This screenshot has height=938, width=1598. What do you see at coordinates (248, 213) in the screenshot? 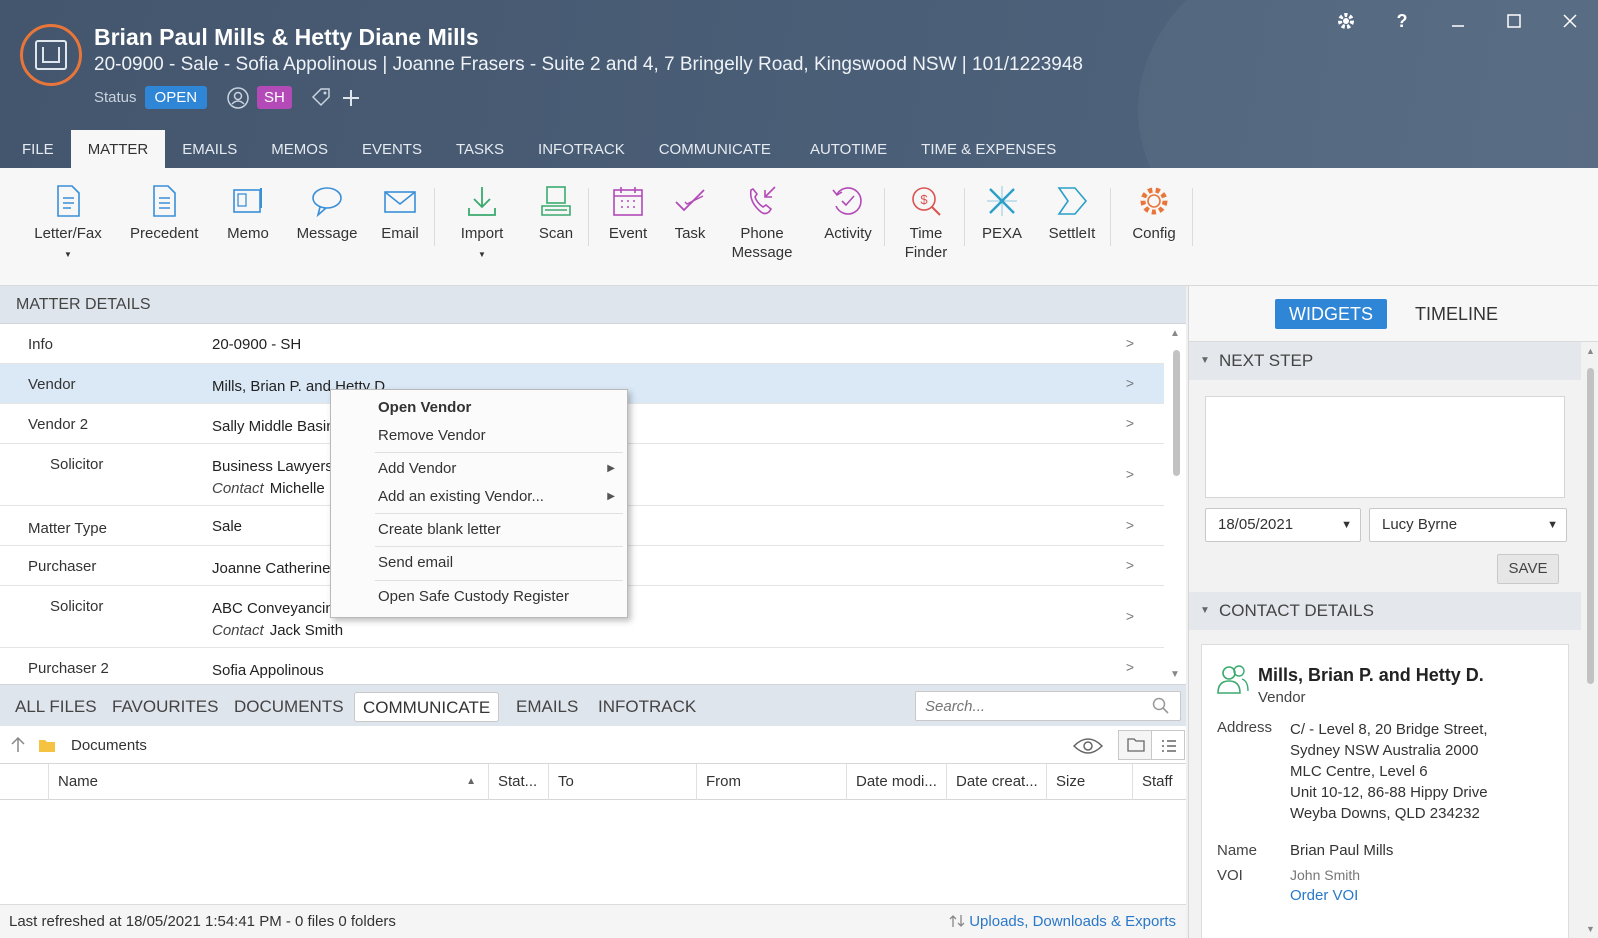
I see `memo-button: Memo` at bounding box center [248, 213].